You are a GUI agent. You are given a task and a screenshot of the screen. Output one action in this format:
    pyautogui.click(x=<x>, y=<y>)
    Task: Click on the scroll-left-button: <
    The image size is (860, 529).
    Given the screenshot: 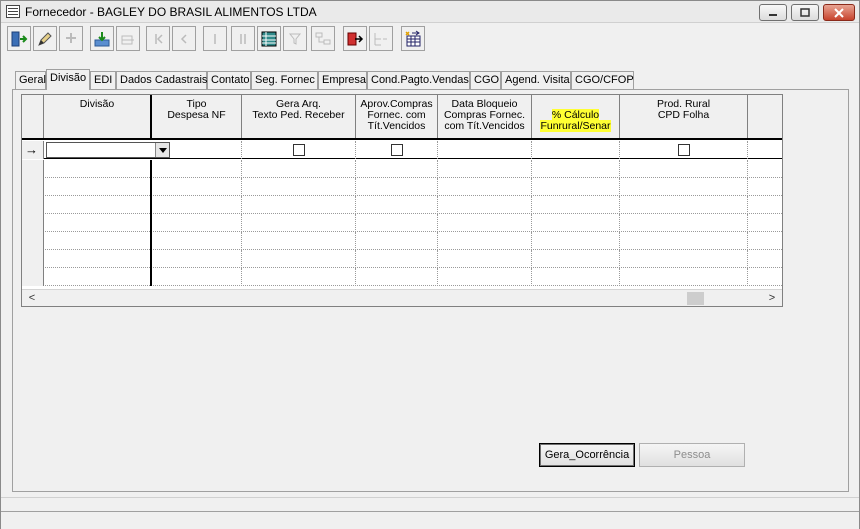 What is the action you would take?
    pyautogui.click(x=32, y=298)
    